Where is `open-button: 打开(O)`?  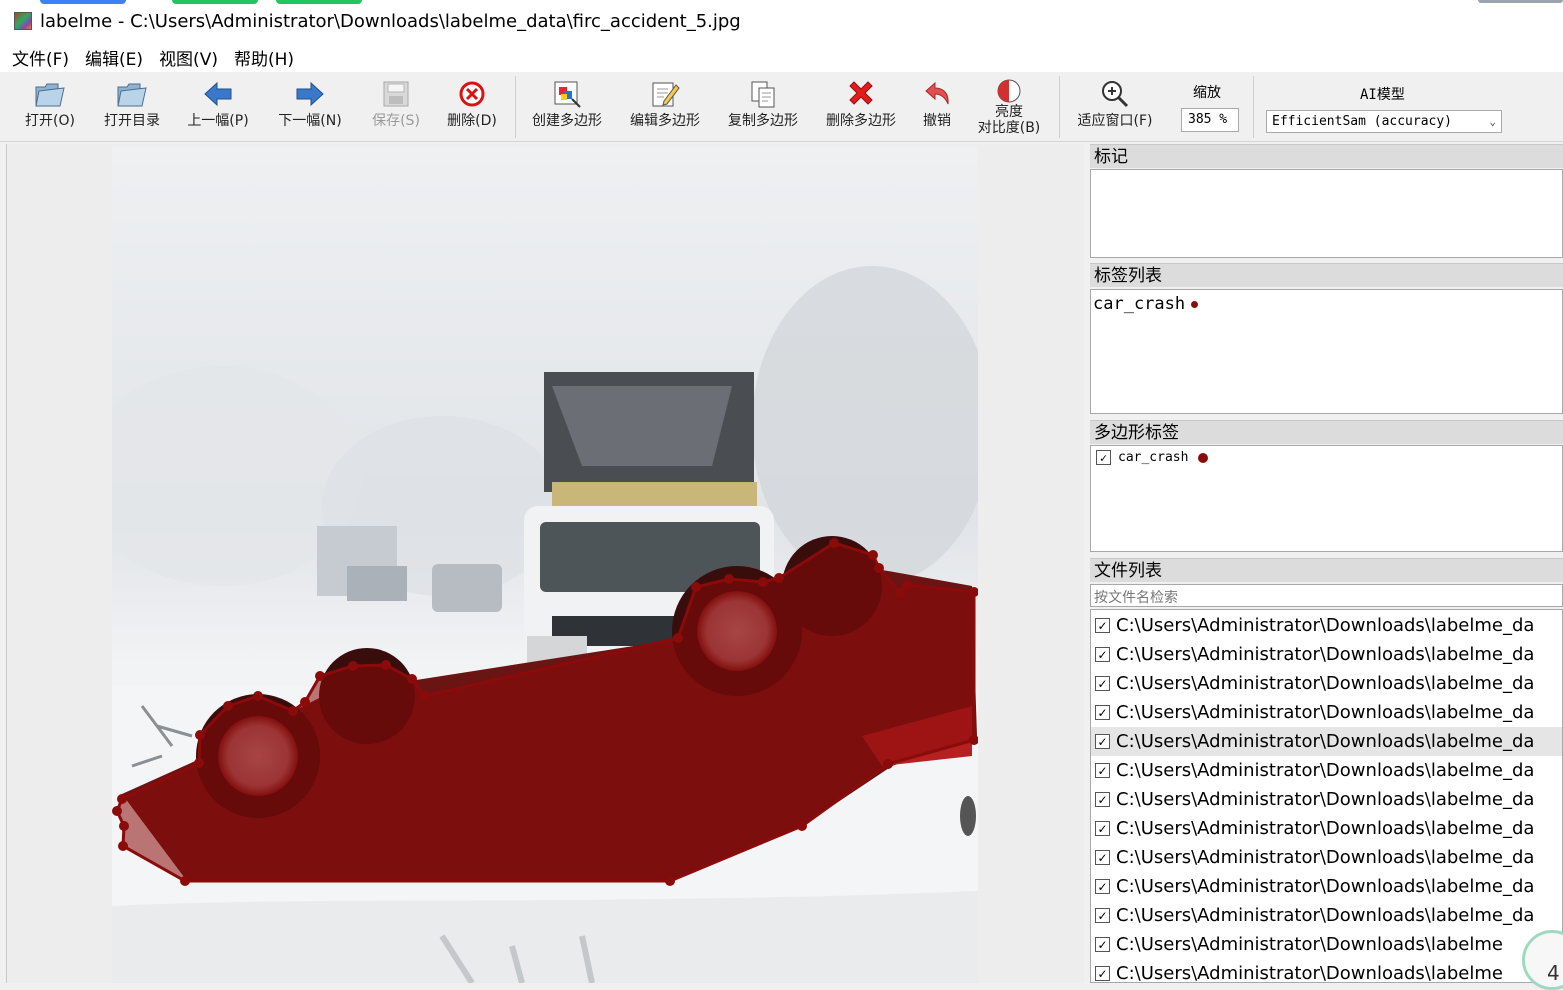
open-button: 打开(O) is located at coordinates (50, 108).